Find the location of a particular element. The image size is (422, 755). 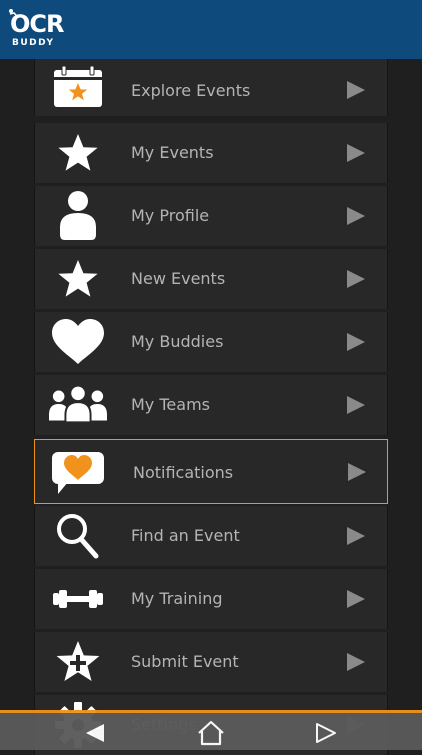

system-nav-bar is located at coordinates (211, 730).